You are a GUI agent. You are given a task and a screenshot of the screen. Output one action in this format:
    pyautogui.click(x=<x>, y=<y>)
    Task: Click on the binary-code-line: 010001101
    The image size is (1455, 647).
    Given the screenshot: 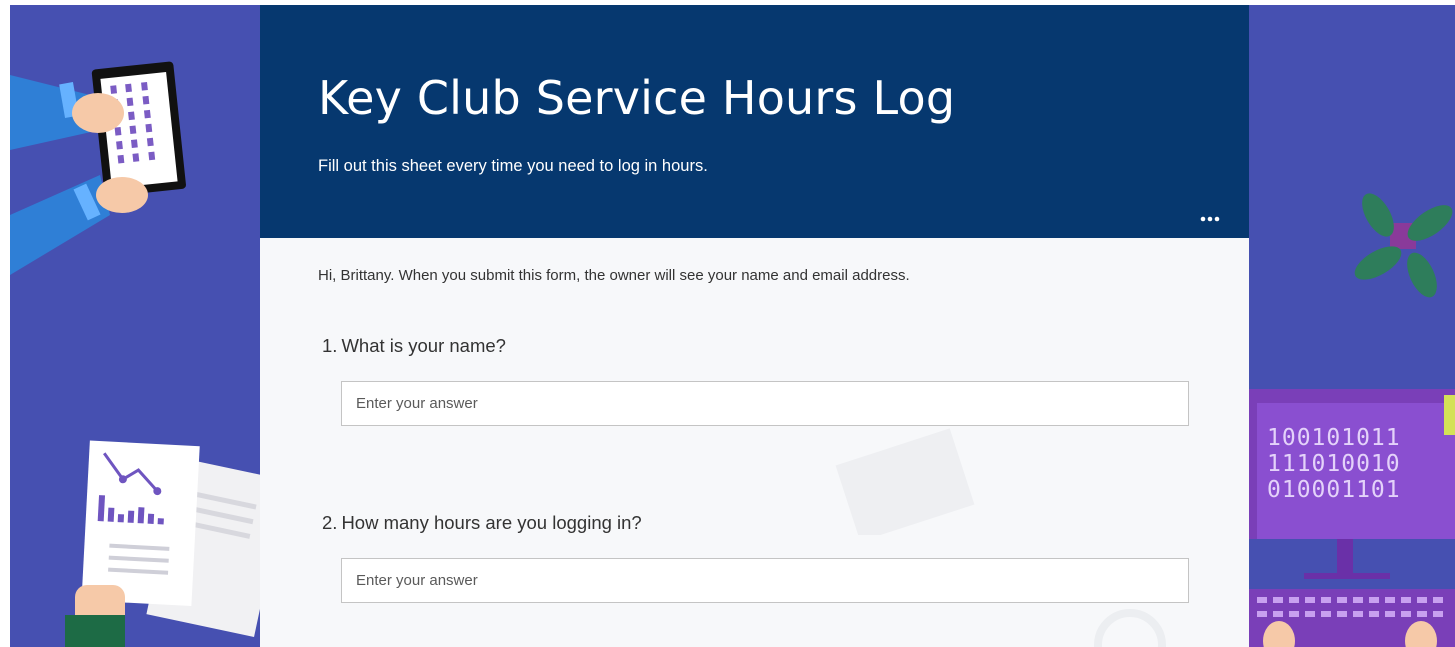 What is the action you would take?
    pyautogui.click(x=1334, y=490)
    